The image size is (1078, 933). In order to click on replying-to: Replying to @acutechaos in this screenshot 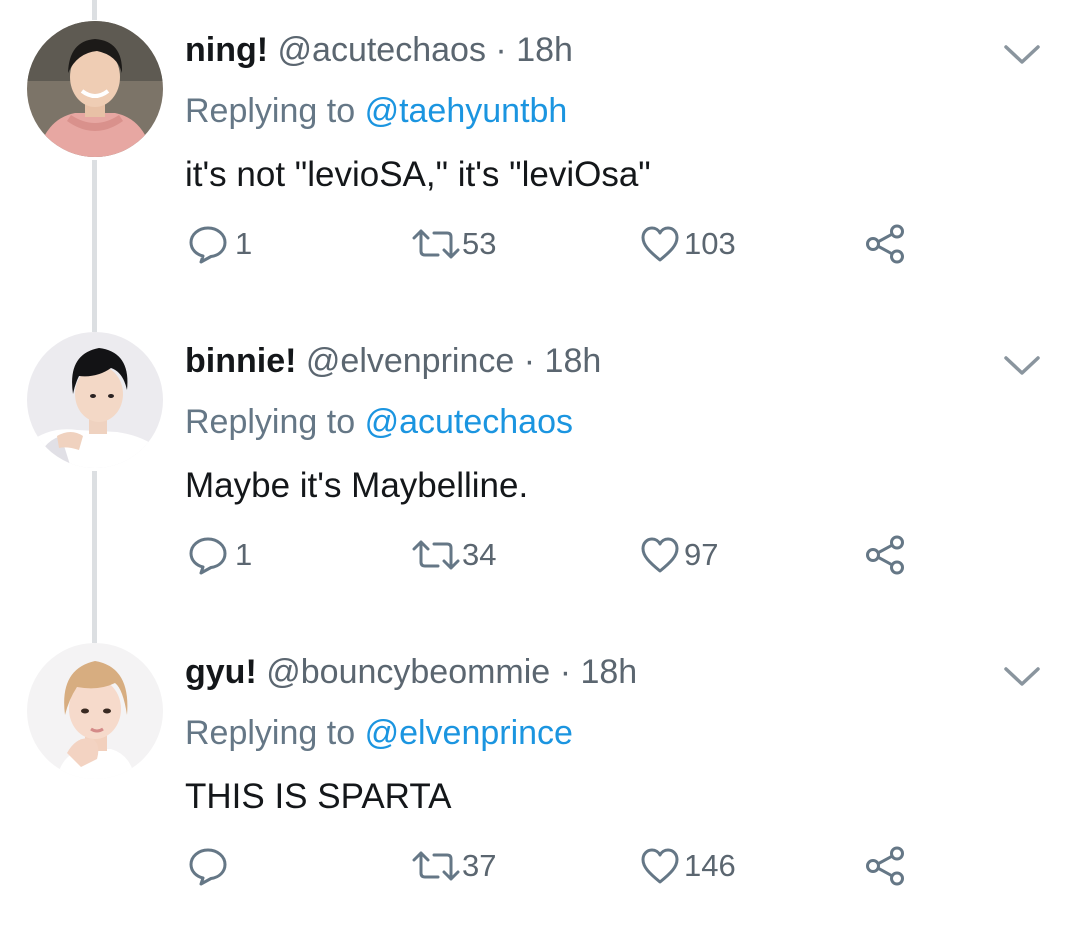, I will do `click(379, 422)`.